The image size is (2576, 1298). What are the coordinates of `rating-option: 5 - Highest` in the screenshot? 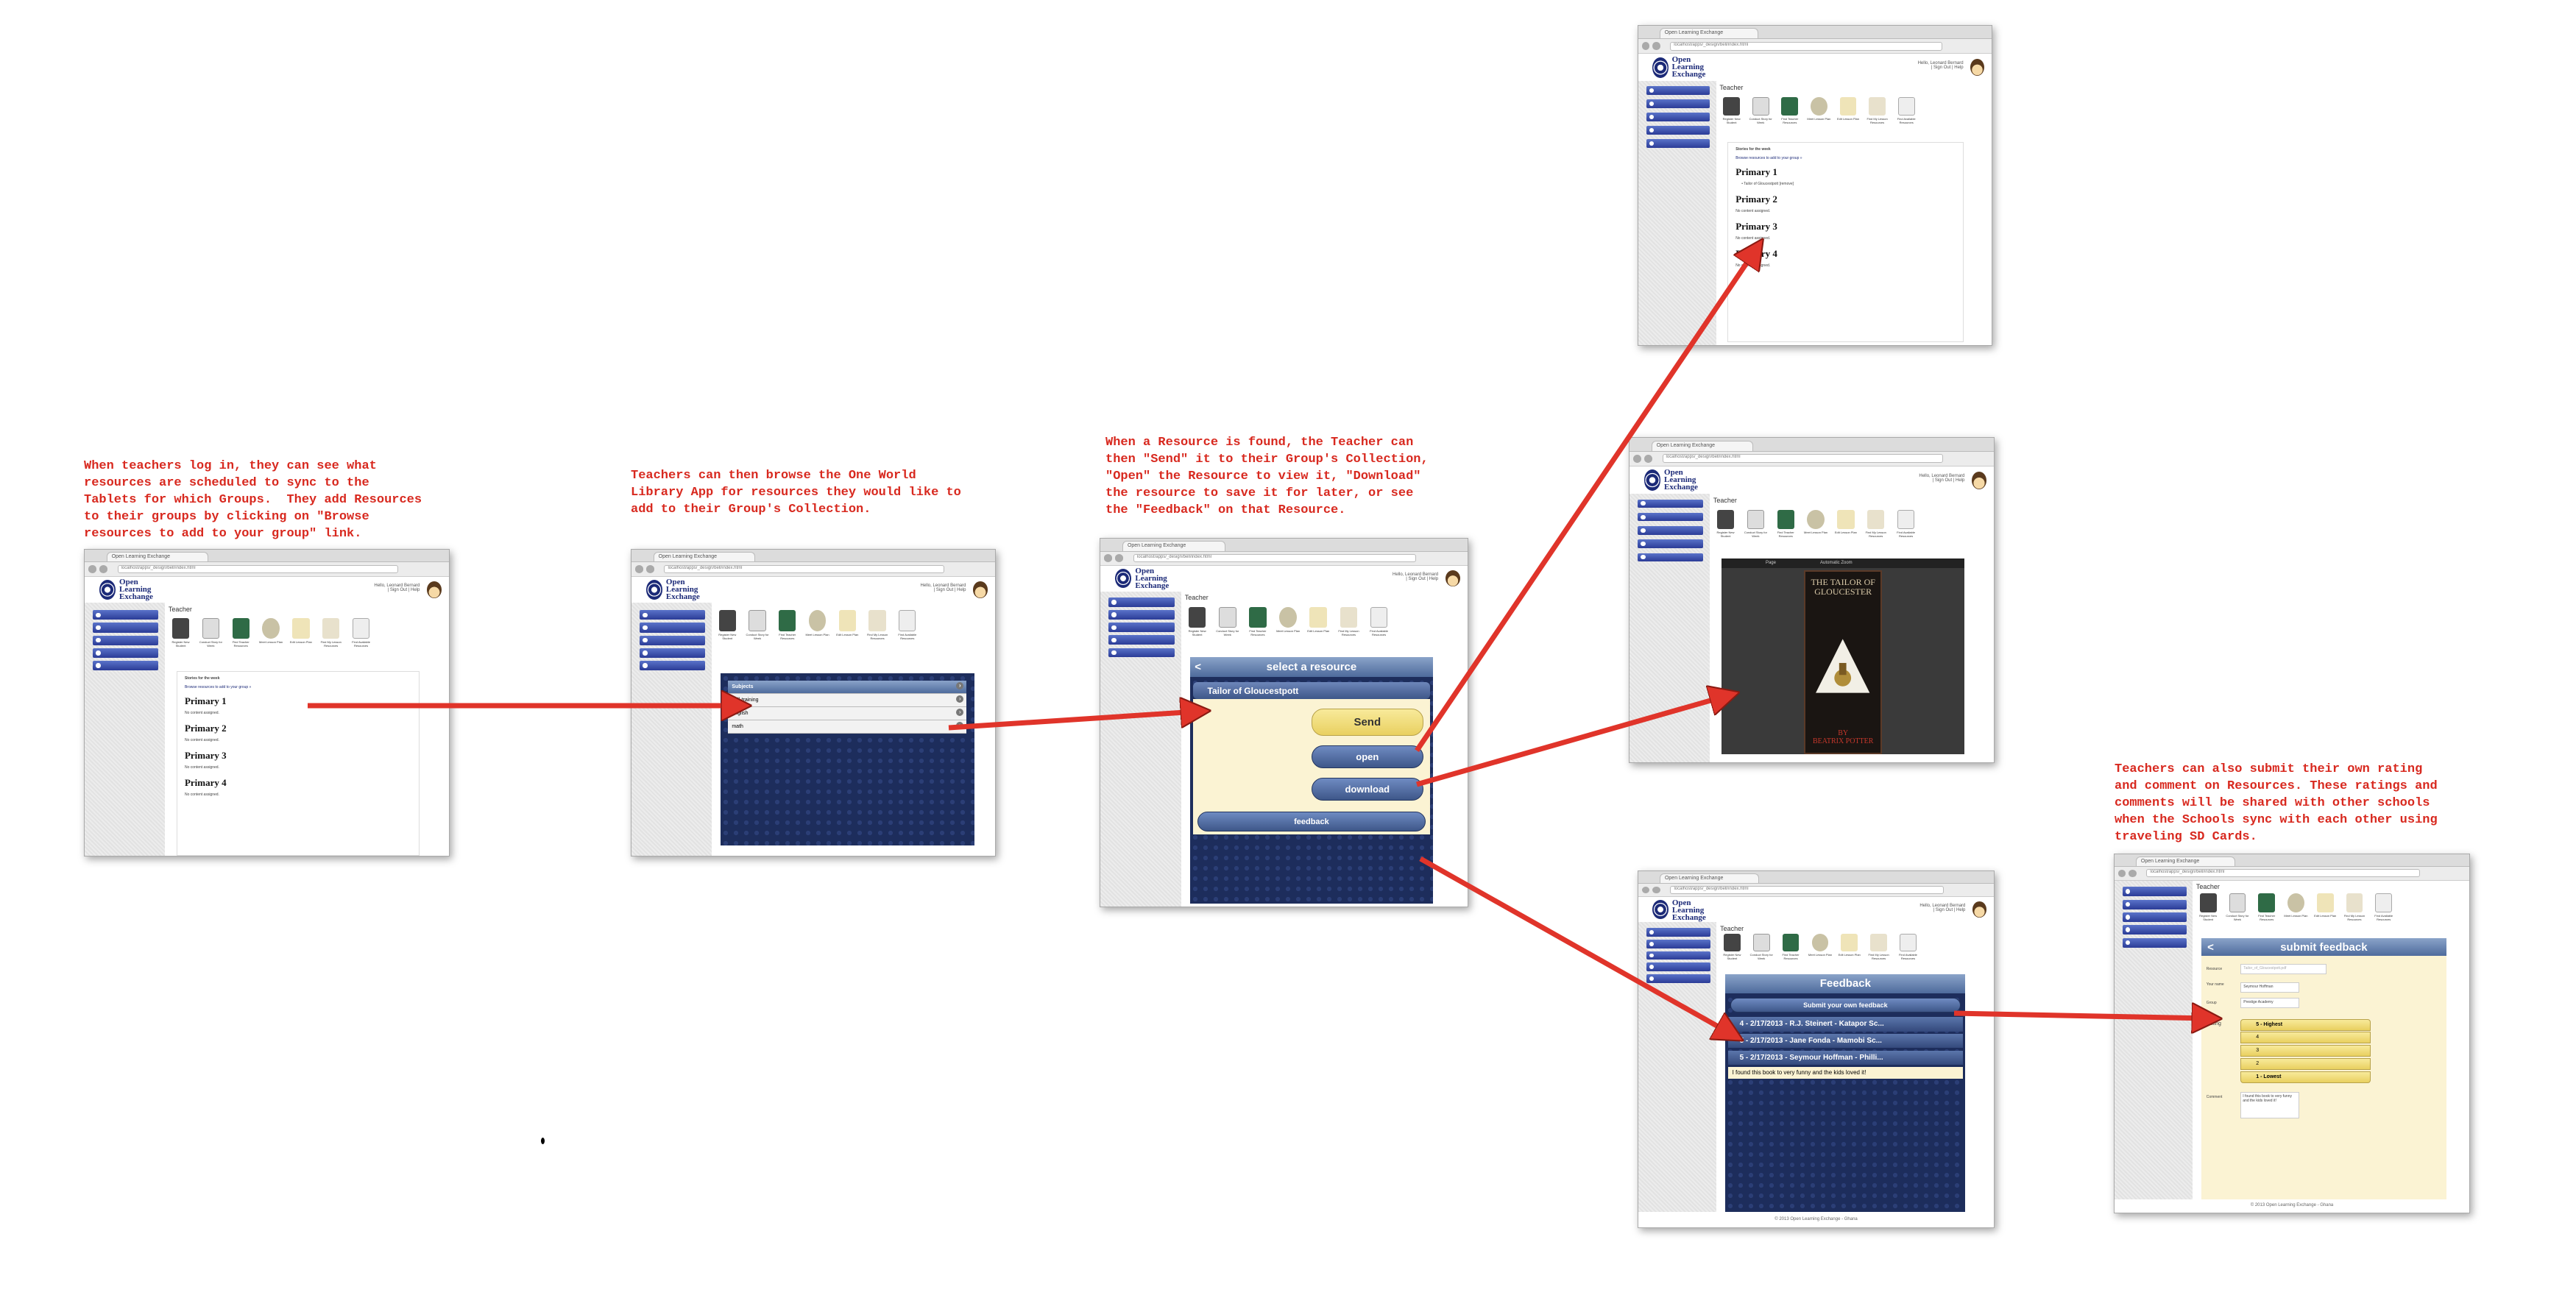 It's located at (2305, 1024).